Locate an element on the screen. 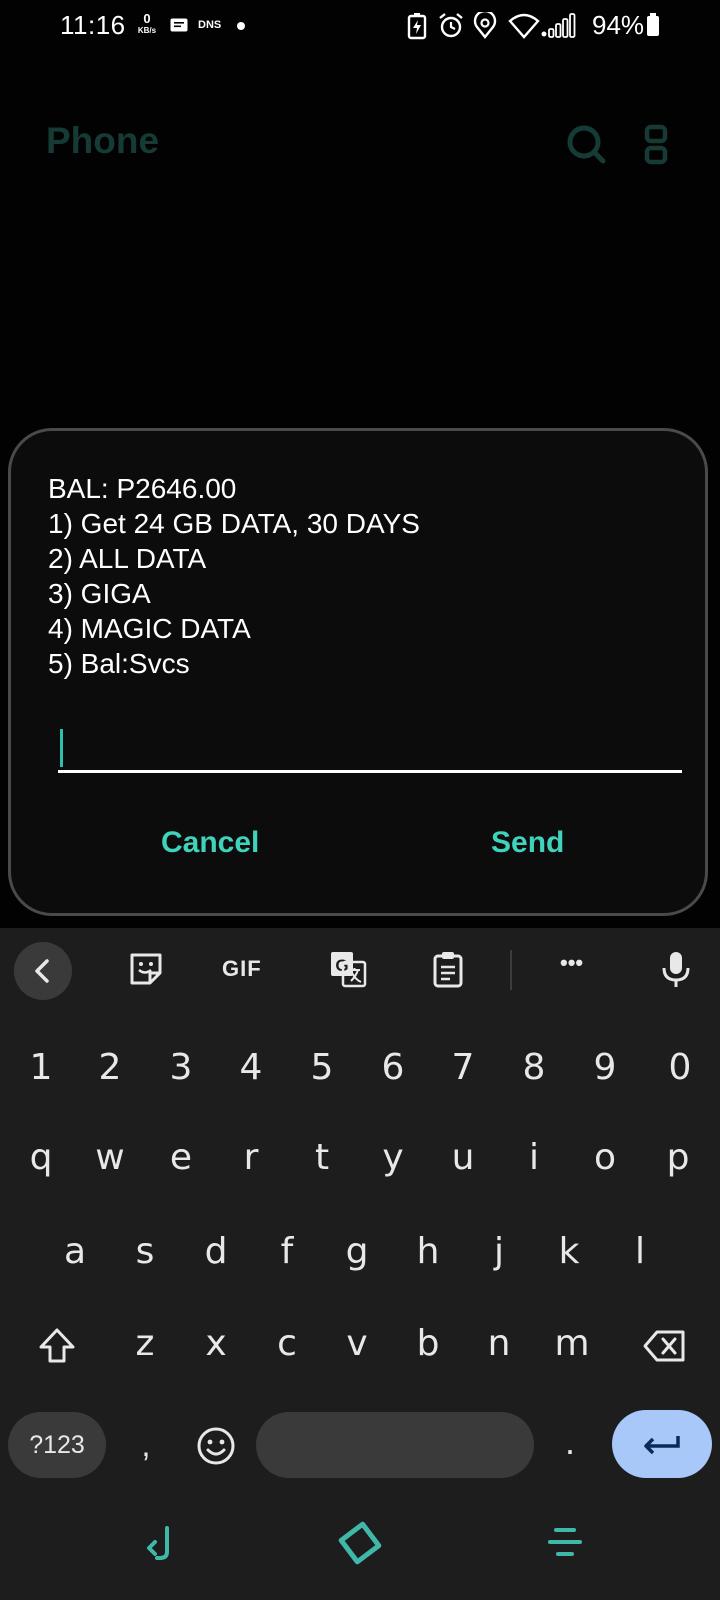  home-nav-icon is located at coordinates (360, 1543).